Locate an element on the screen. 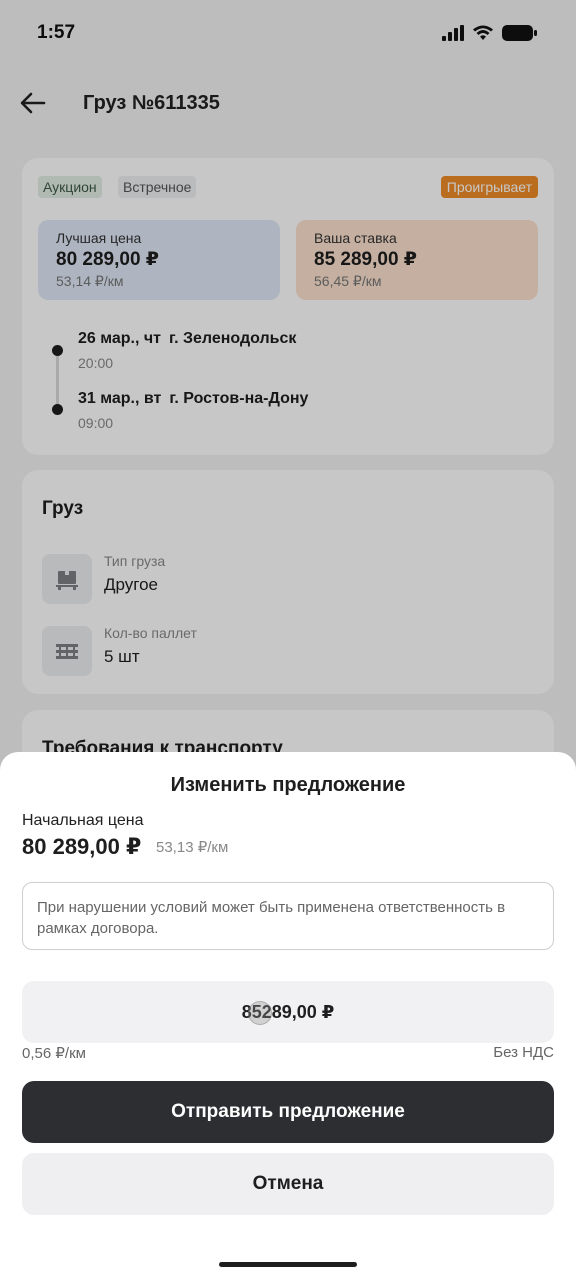 The image size is (576, 1280). cancel-button: Отмена is located at coordinates (288, 1184).